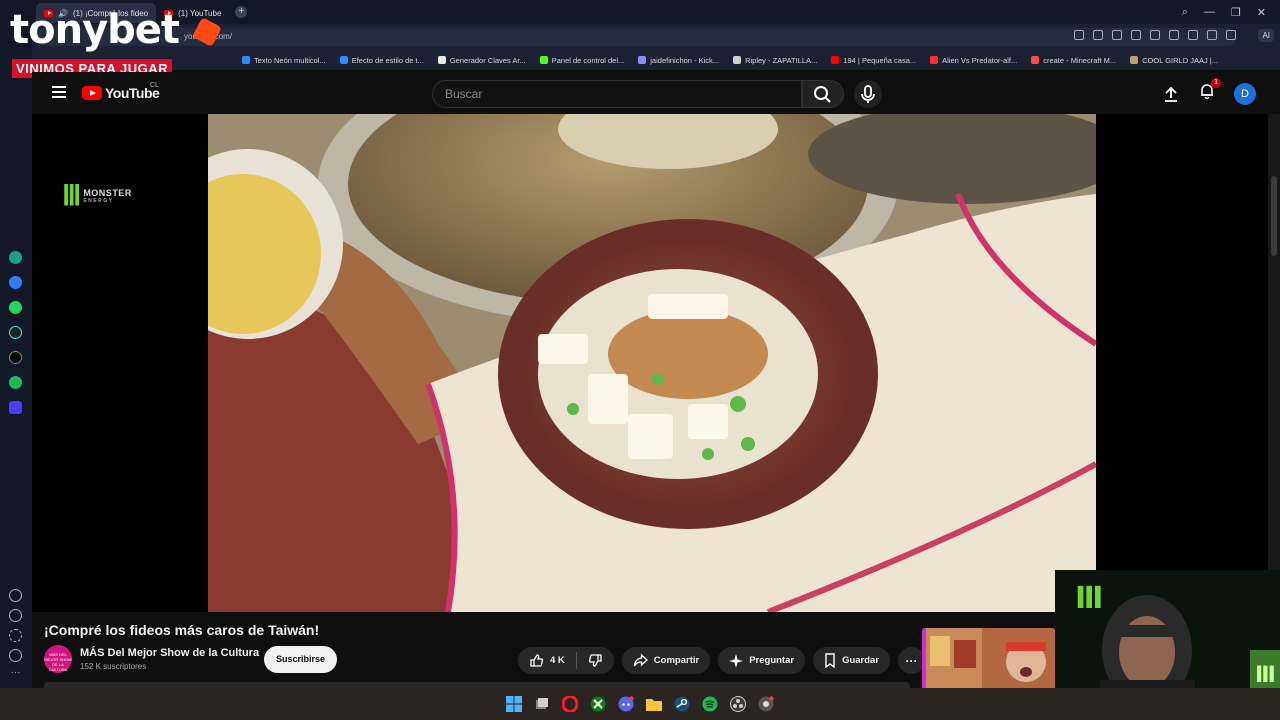 The width and height of the screenshot is (1280, 720). I want to click on close-button: ✕, so click(1261, 12).